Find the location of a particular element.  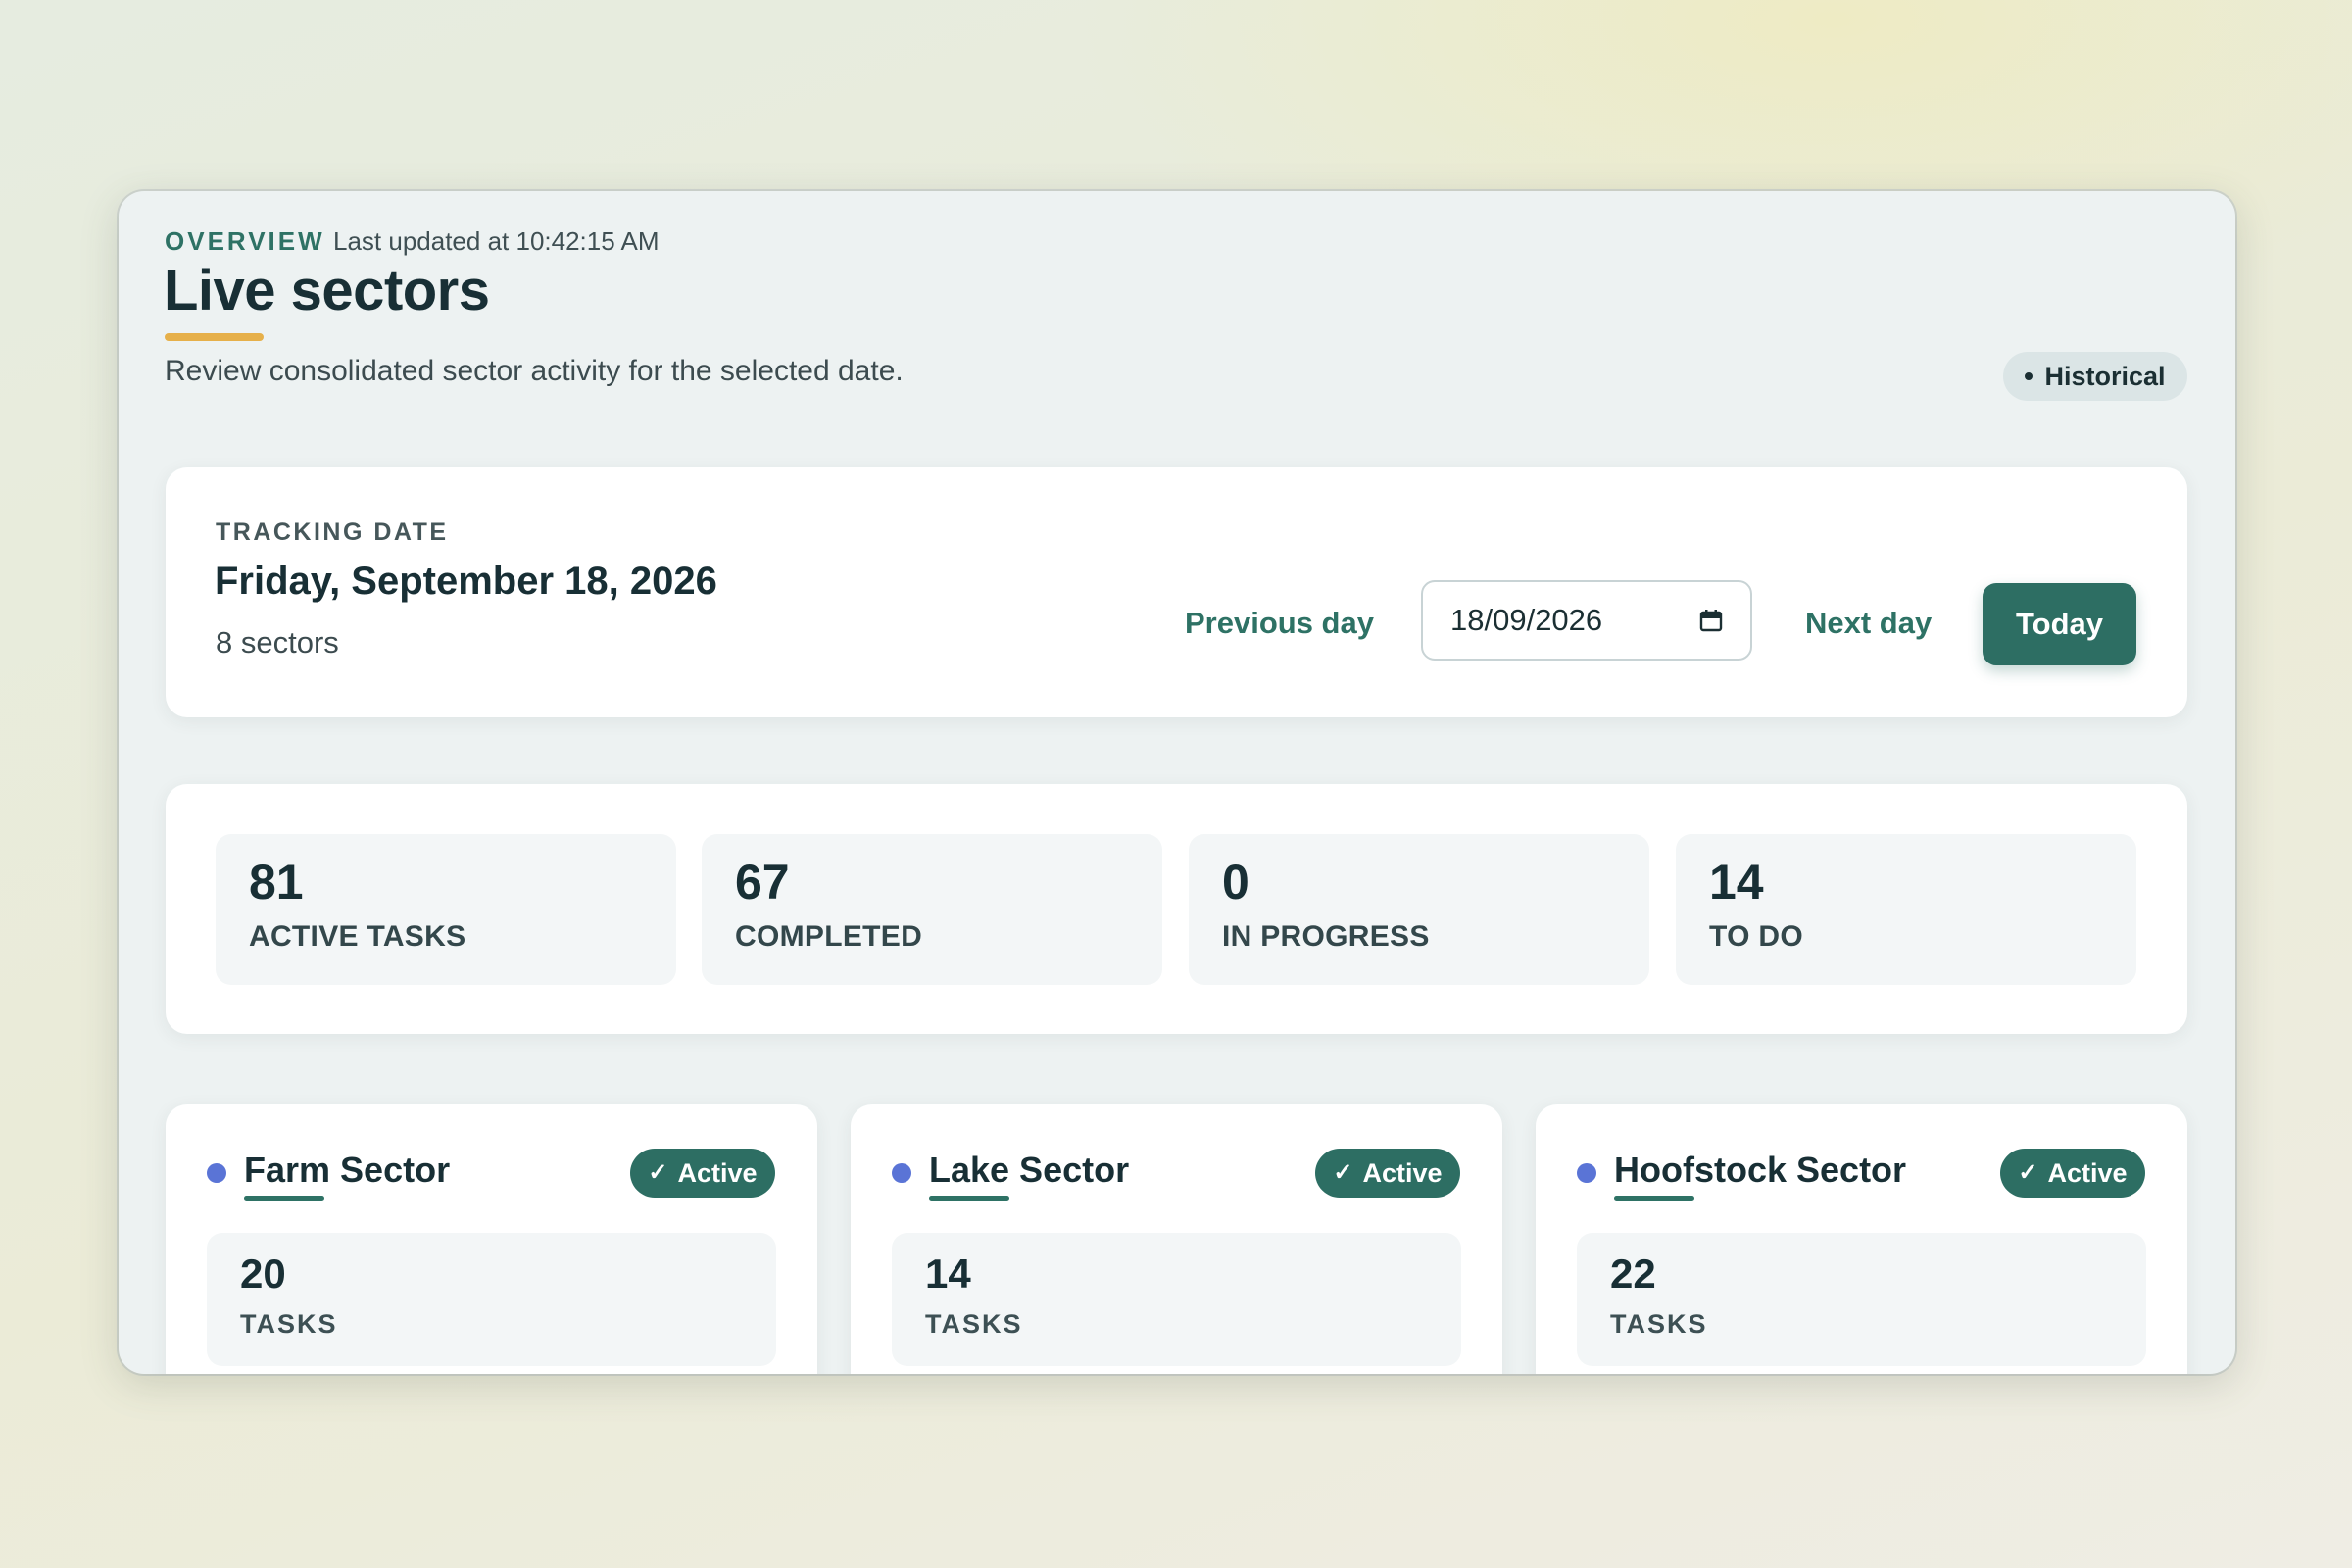

sector-card-lake: Lake Sector ✓ Active 14 TASKS is located at coordinates (1176, 1239).